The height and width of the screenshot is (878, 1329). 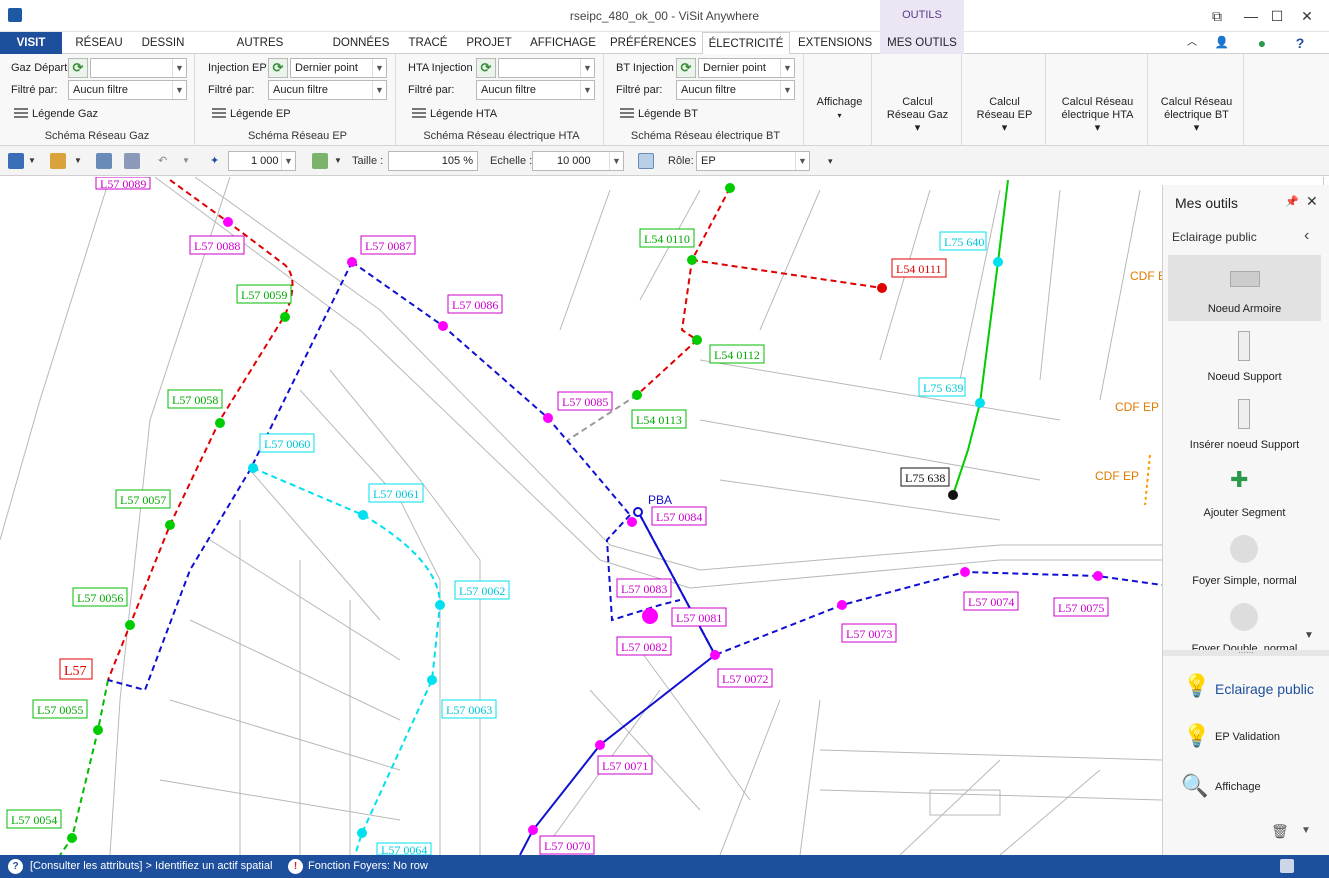 I want to click on label-l54-0113: L54 0113, so click(x=659, y=420).